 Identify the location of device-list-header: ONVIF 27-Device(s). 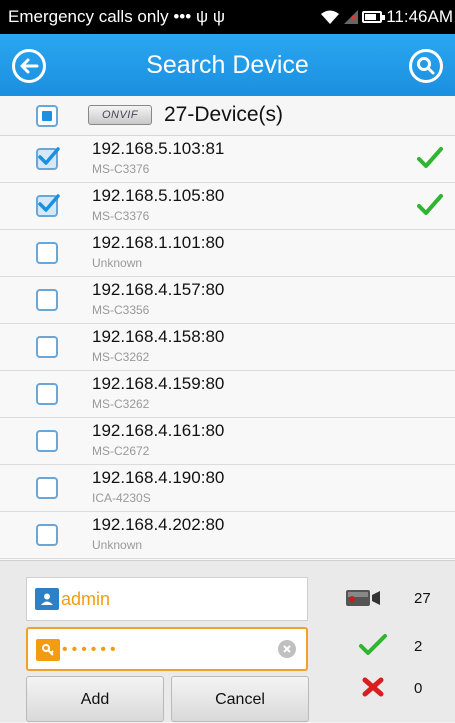
(227, 116).